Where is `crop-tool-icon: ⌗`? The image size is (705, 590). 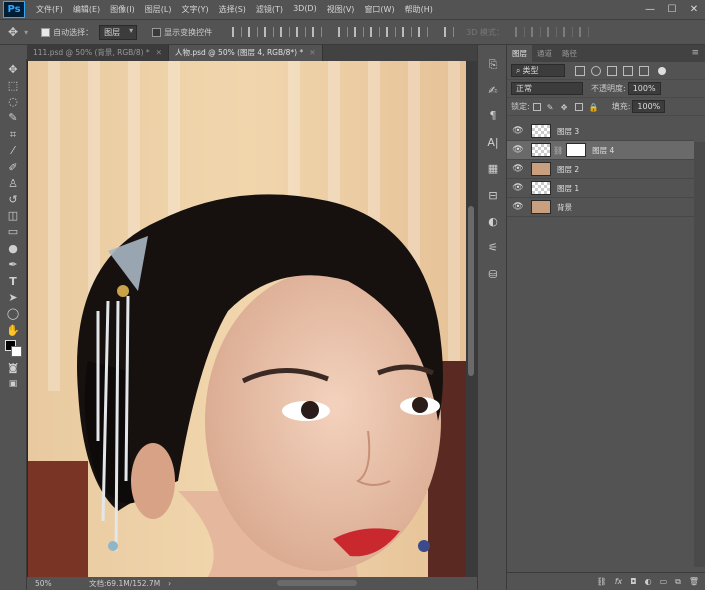 crop-tool-icon: ⌗ is located at coordinates (13, 135).